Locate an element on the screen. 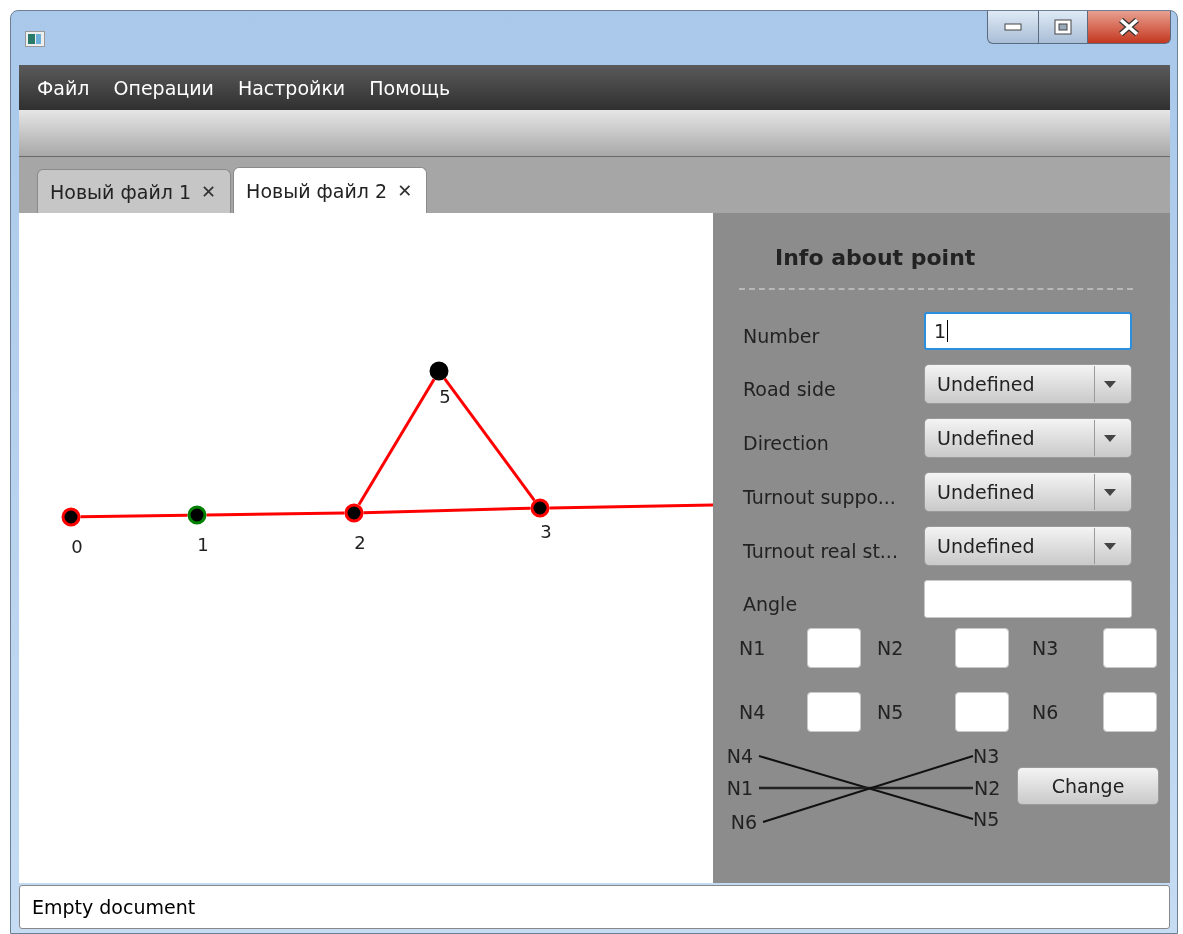 This screenshot has height=934, width=1183. neighbor-label: N6 is located at coordinates (1045, 712).